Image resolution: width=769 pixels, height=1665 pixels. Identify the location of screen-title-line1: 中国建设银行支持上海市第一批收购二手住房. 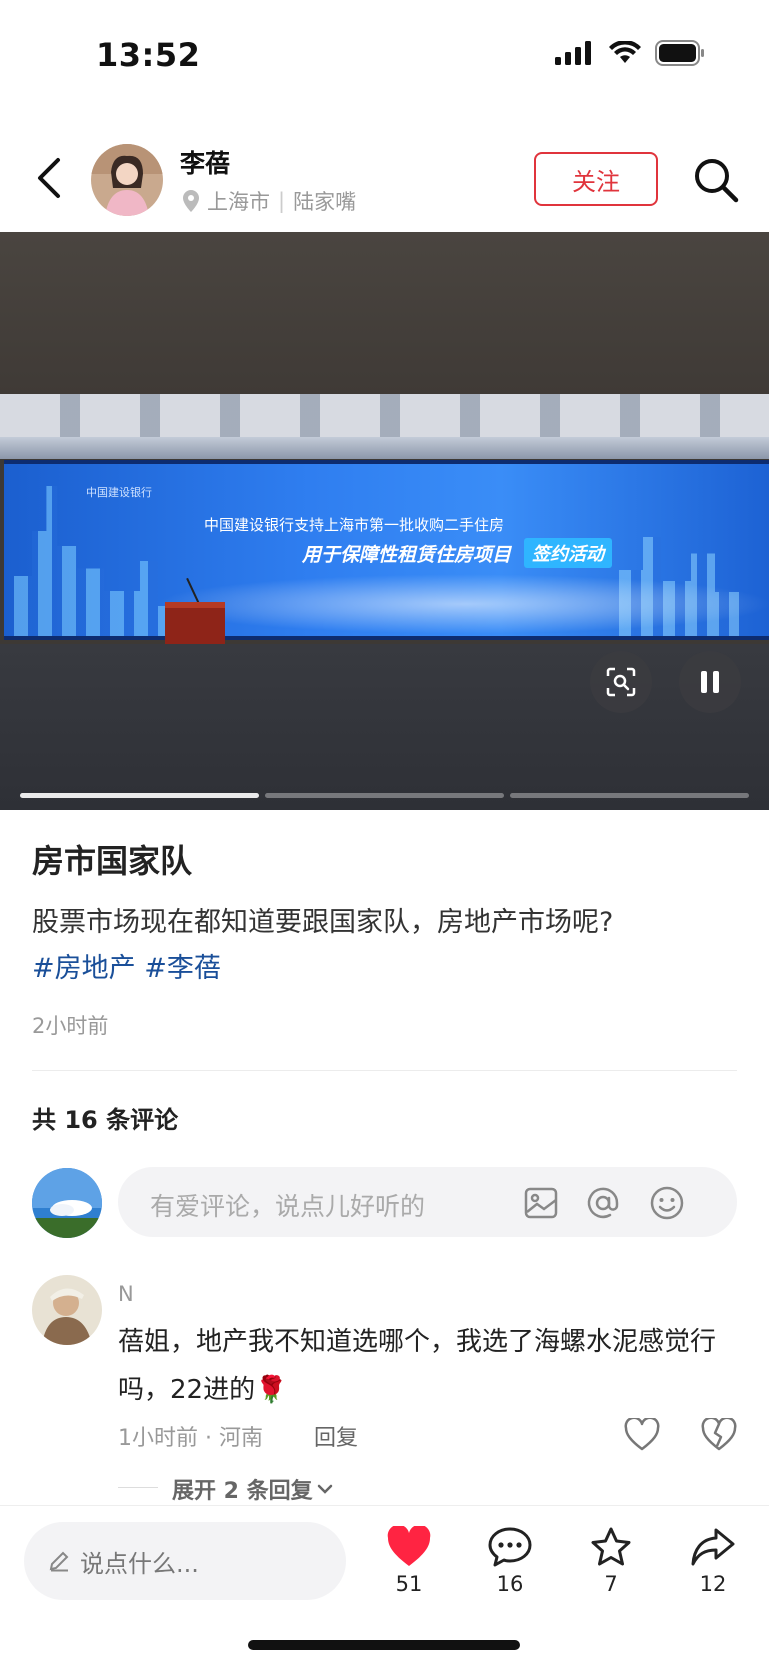
(354, 525).